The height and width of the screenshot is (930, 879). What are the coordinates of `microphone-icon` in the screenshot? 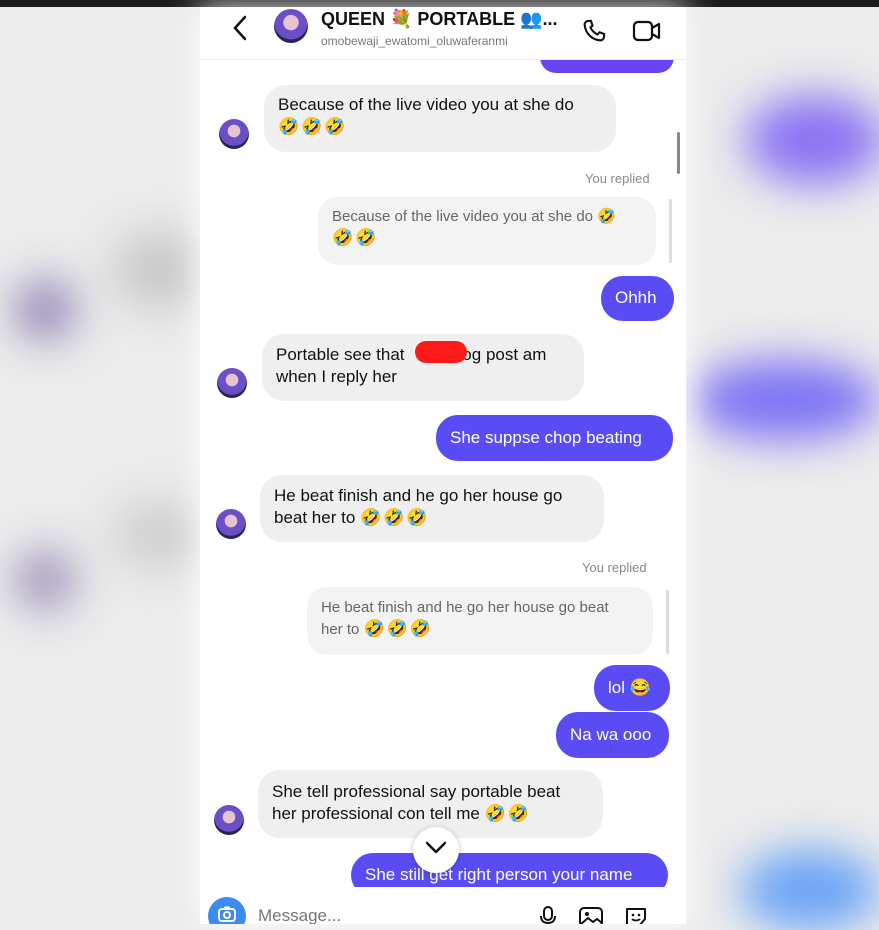 It's located at (548, 914).